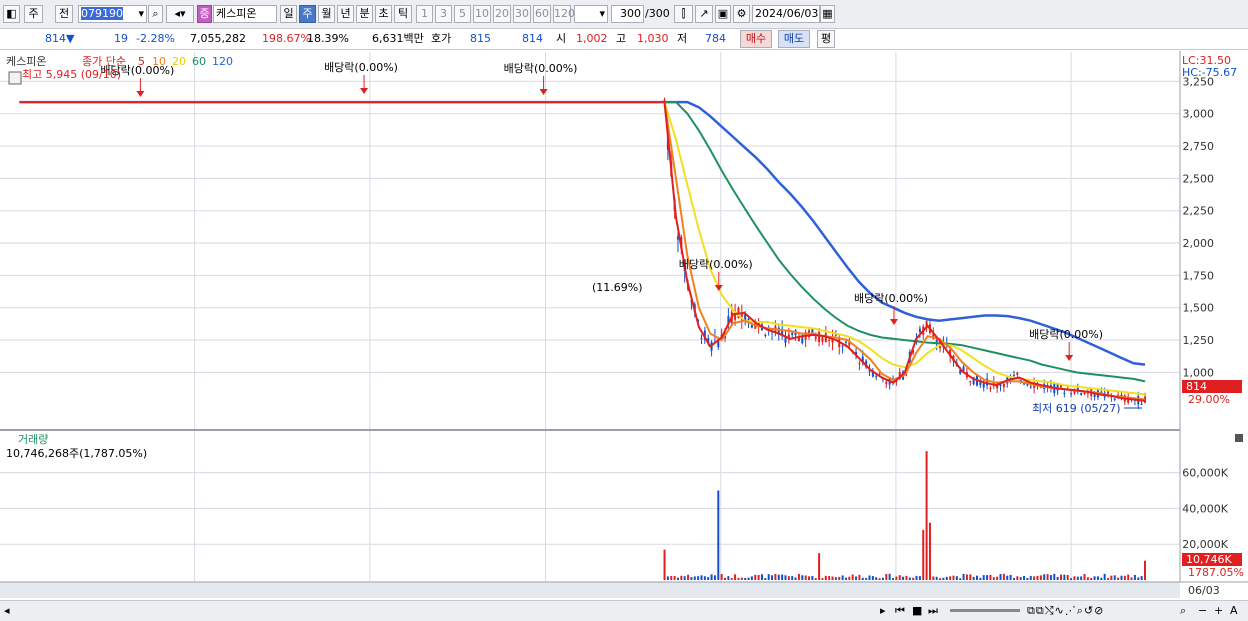  I want to click on legend-ma5: 5, so click(141, 61).